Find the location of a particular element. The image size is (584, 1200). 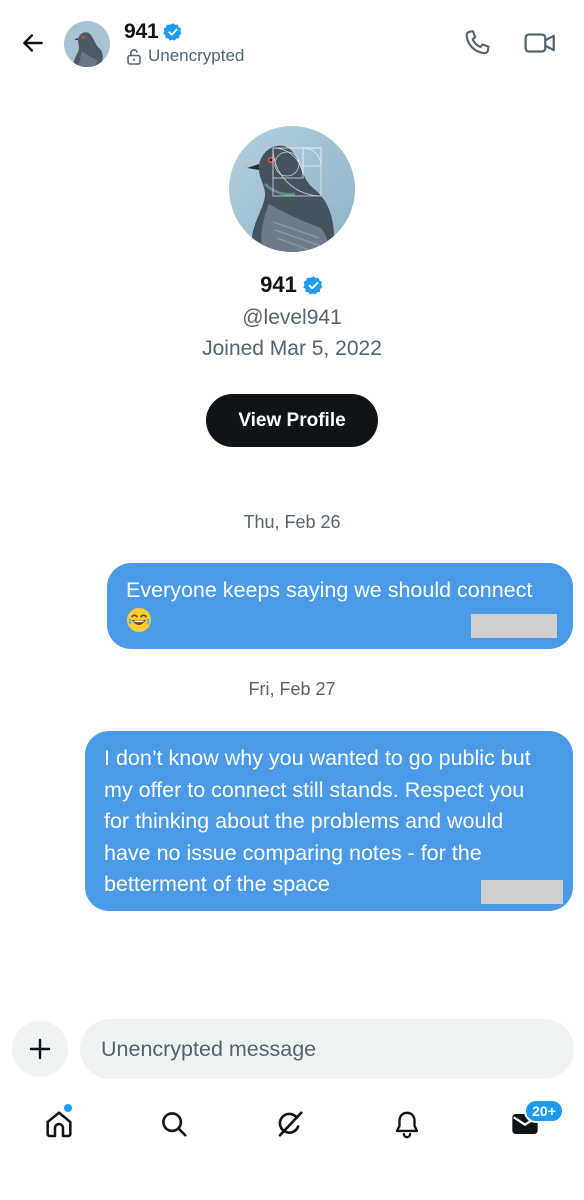

header-name-row: 941 is located at coordinates (153, 32).